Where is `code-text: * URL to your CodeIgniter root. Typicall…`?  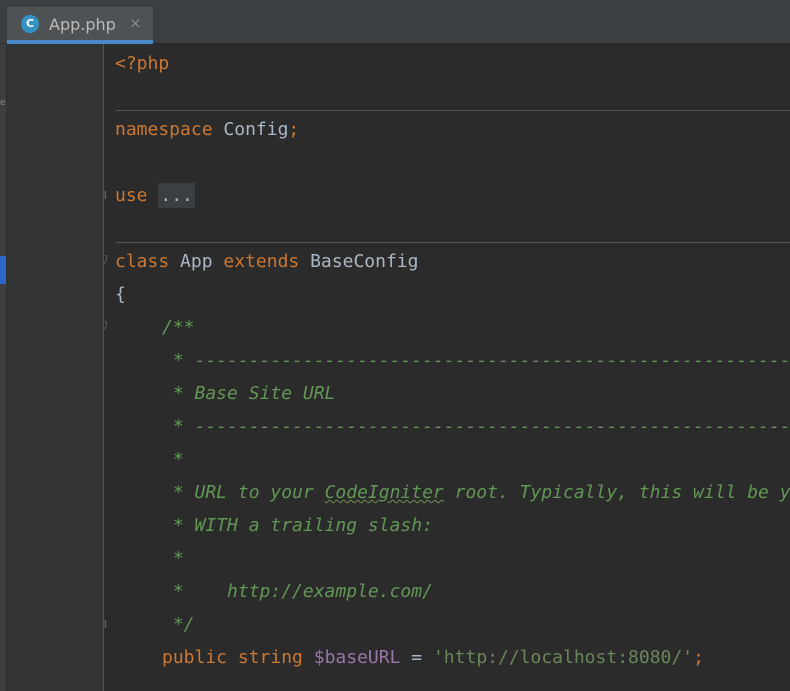 code-text: * URL to your CodeIgniter root. Typicall… is located at coordinates (476, 492).